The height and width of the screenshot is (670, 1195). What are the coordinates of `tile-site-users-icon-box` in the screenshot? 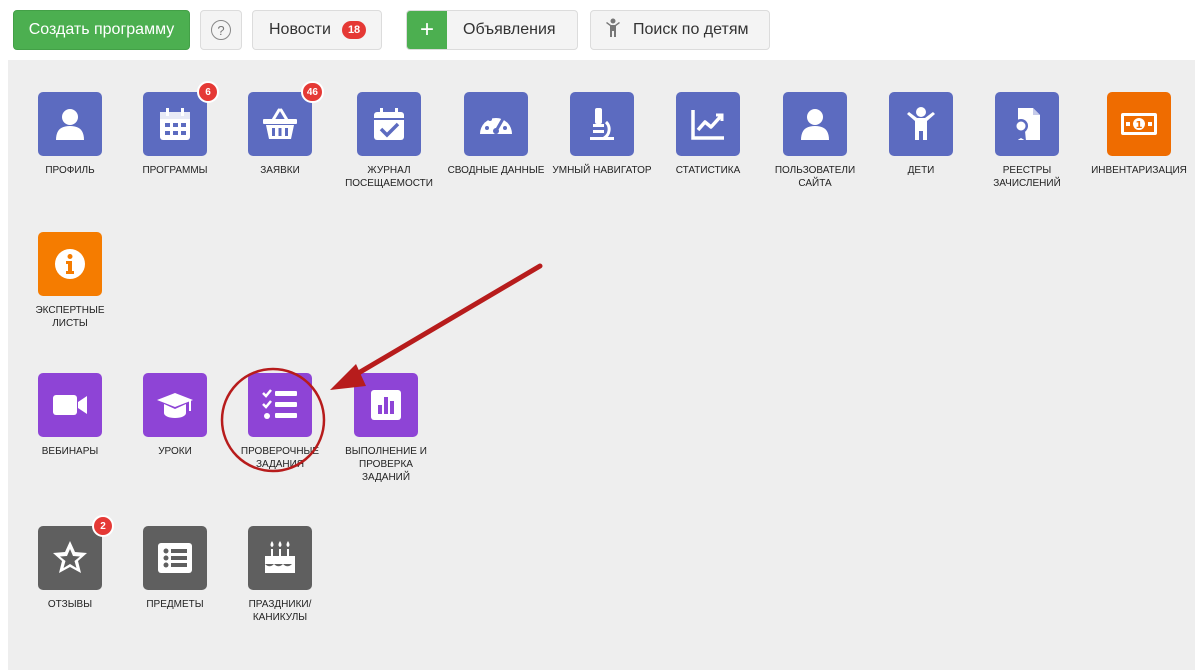 It's located at (815, 124).